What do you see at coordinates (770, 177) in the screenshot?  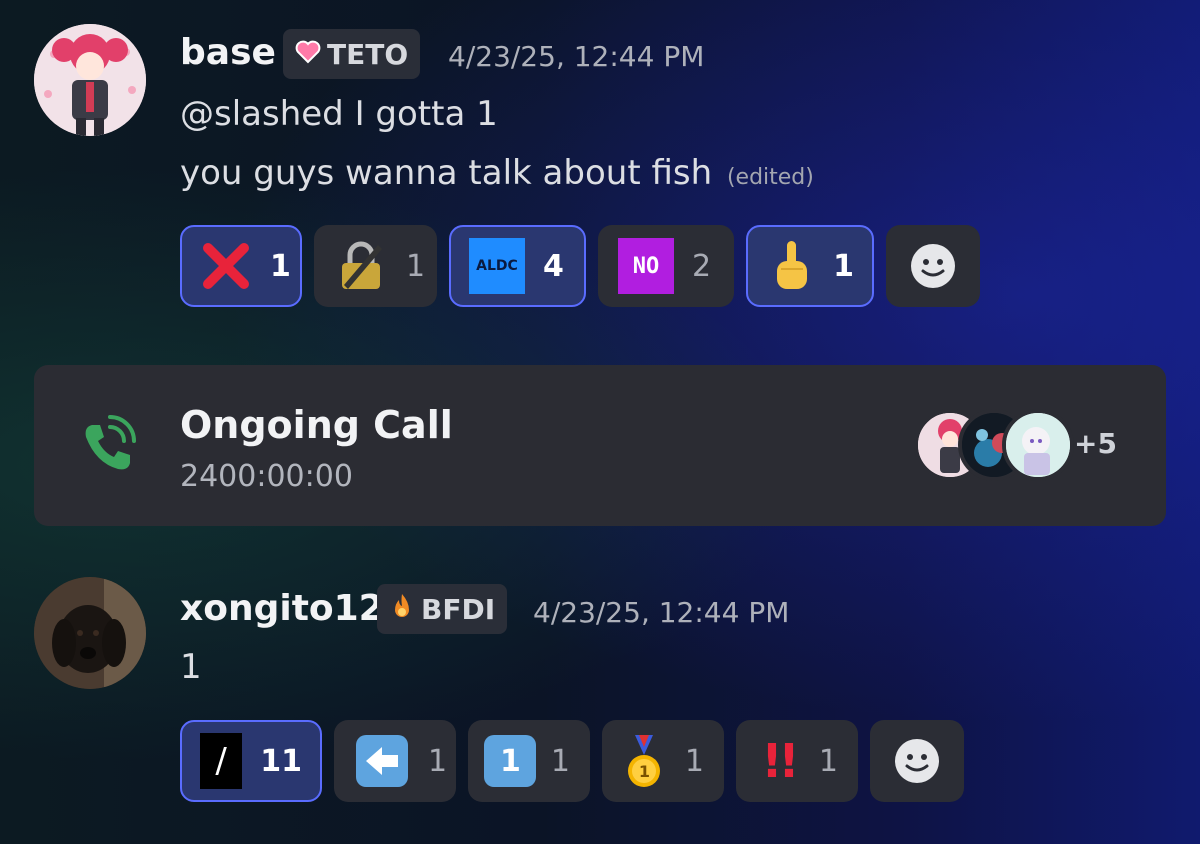 I see `edited-label: (edited)` at bounding box center [770, 177].